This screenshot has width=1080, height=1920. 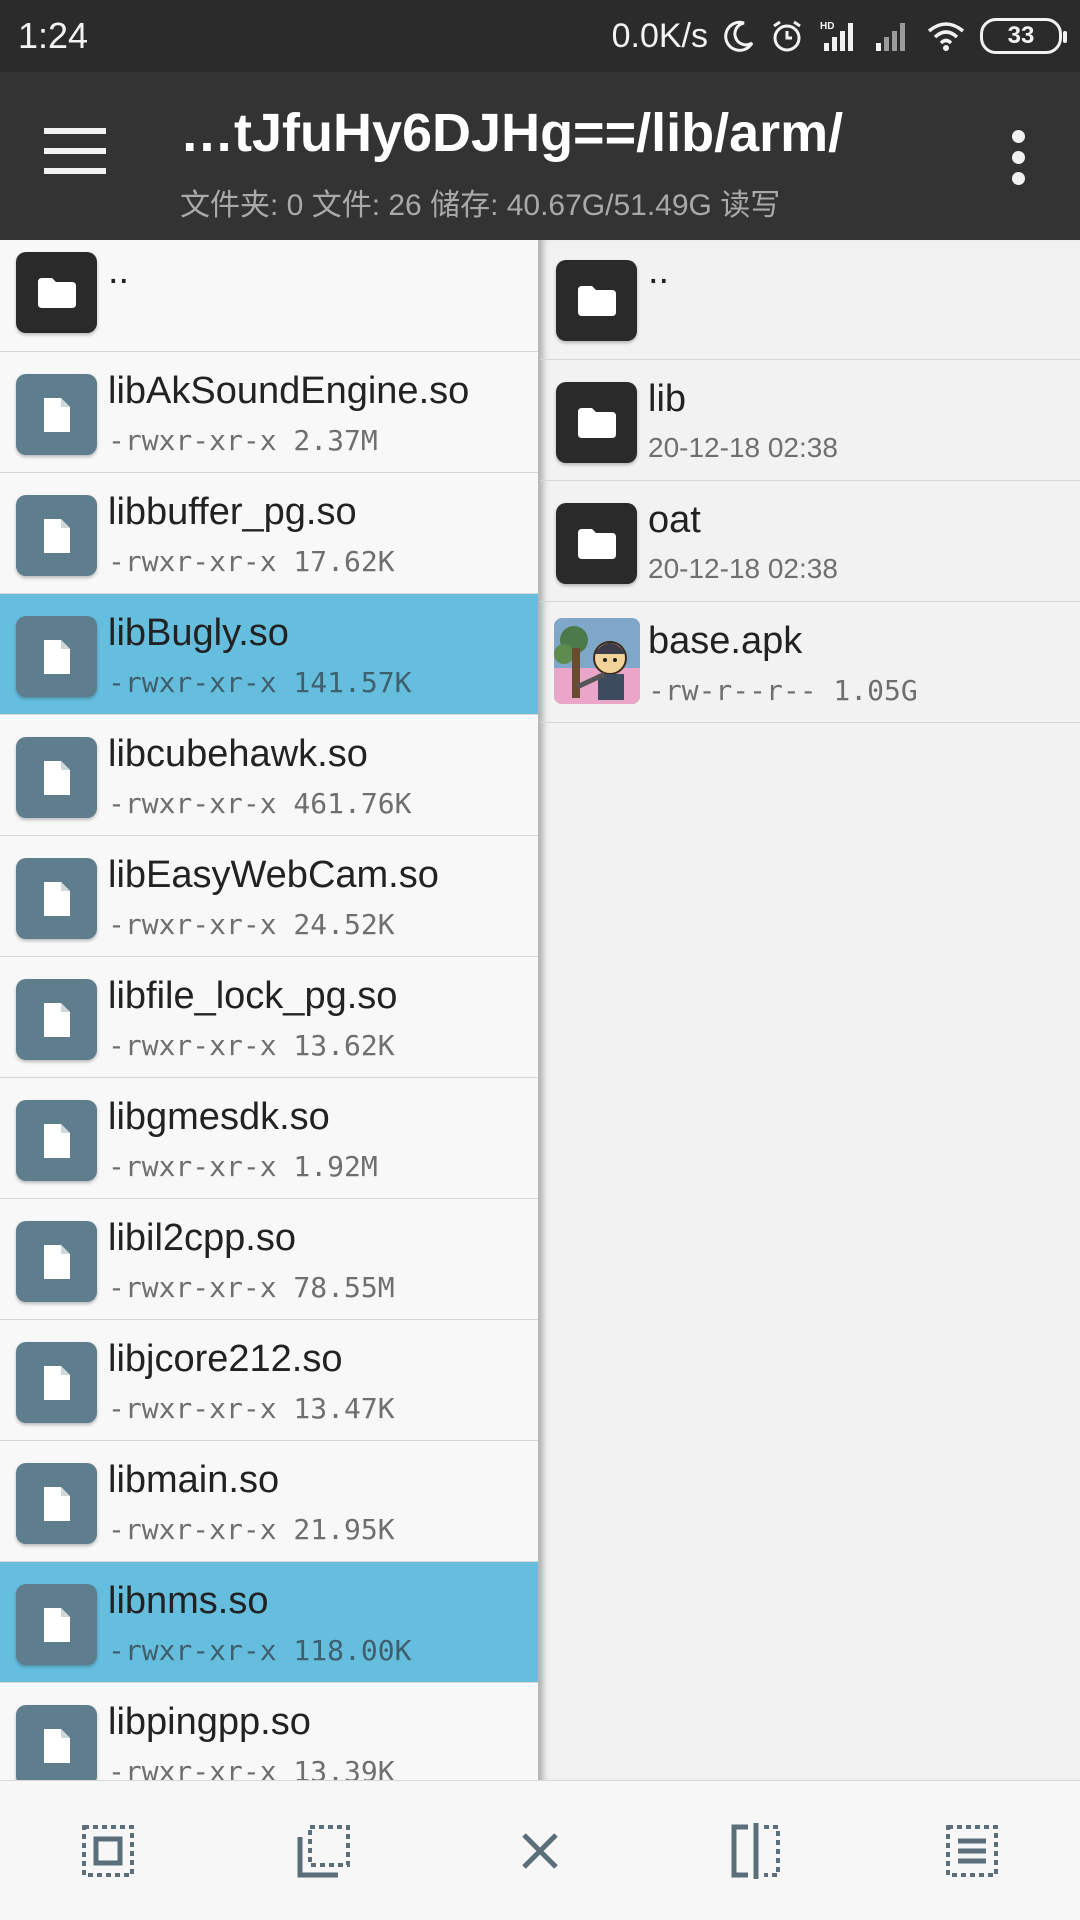 I want to click on select-range-icon, so click(x=324, y=1851).